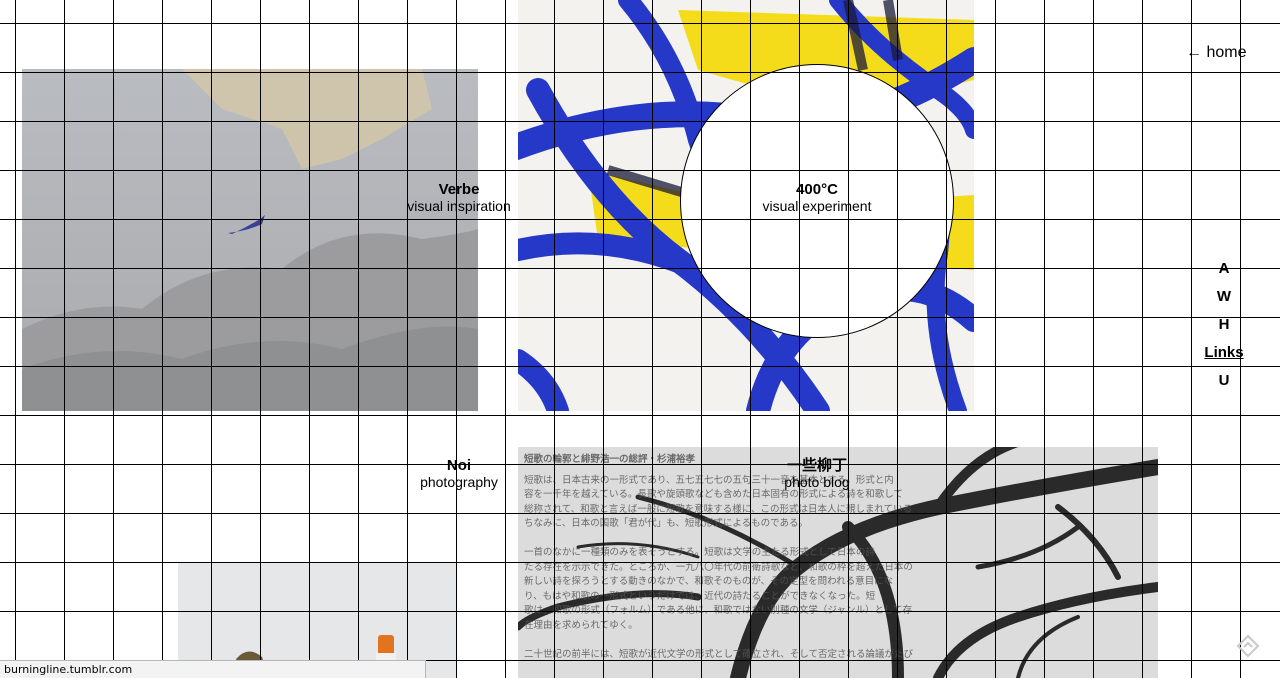 Image resolution: width=1280 pixels, height=678 pixels. Describe the element at coordinates (1248, 646) in the screenshot. I see `tumblr-controls-icon` at that location.